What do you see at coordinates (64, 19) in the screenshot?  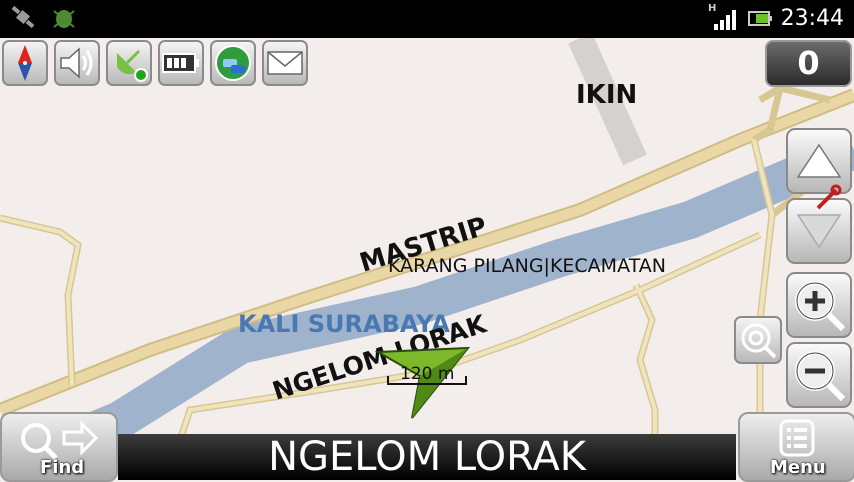 I see `bug-icon` at bounding box center [64, 19].